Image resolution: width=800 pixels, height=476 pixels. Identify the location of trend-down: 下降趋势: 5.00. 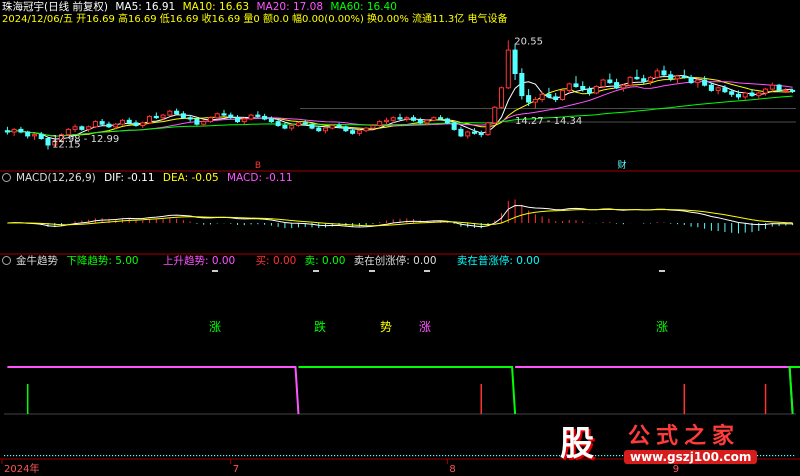
(102, 261).